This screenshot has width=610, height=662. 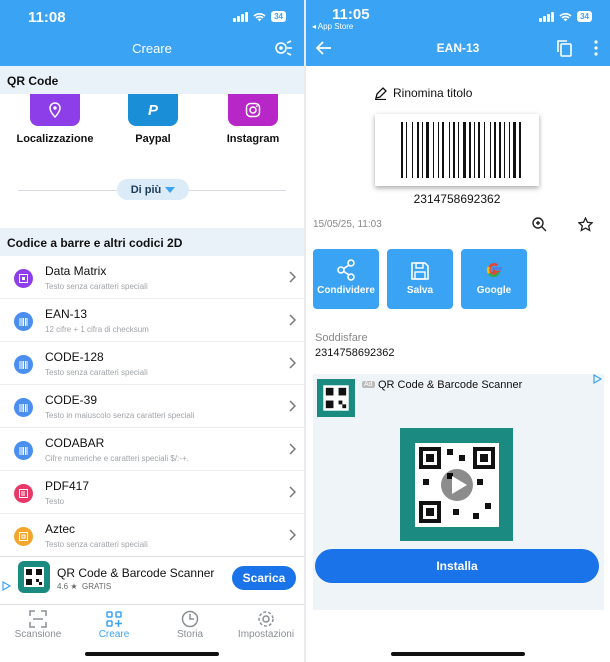 I want to click on zoom-in-icon, so click(x=539, y=224).